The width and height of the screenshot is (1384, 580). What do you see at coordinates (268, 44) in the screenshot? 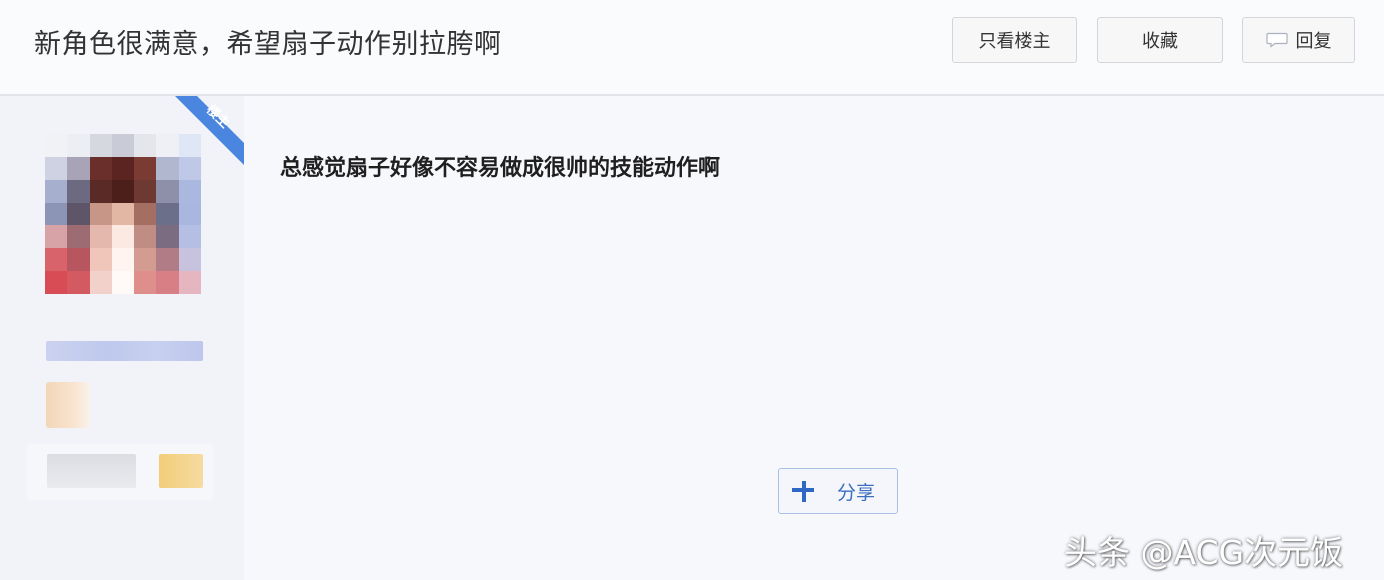
I see `thread-title: 新角色很满意，希望扇子动作别拉胯啊` at bounding box center [268, 44].